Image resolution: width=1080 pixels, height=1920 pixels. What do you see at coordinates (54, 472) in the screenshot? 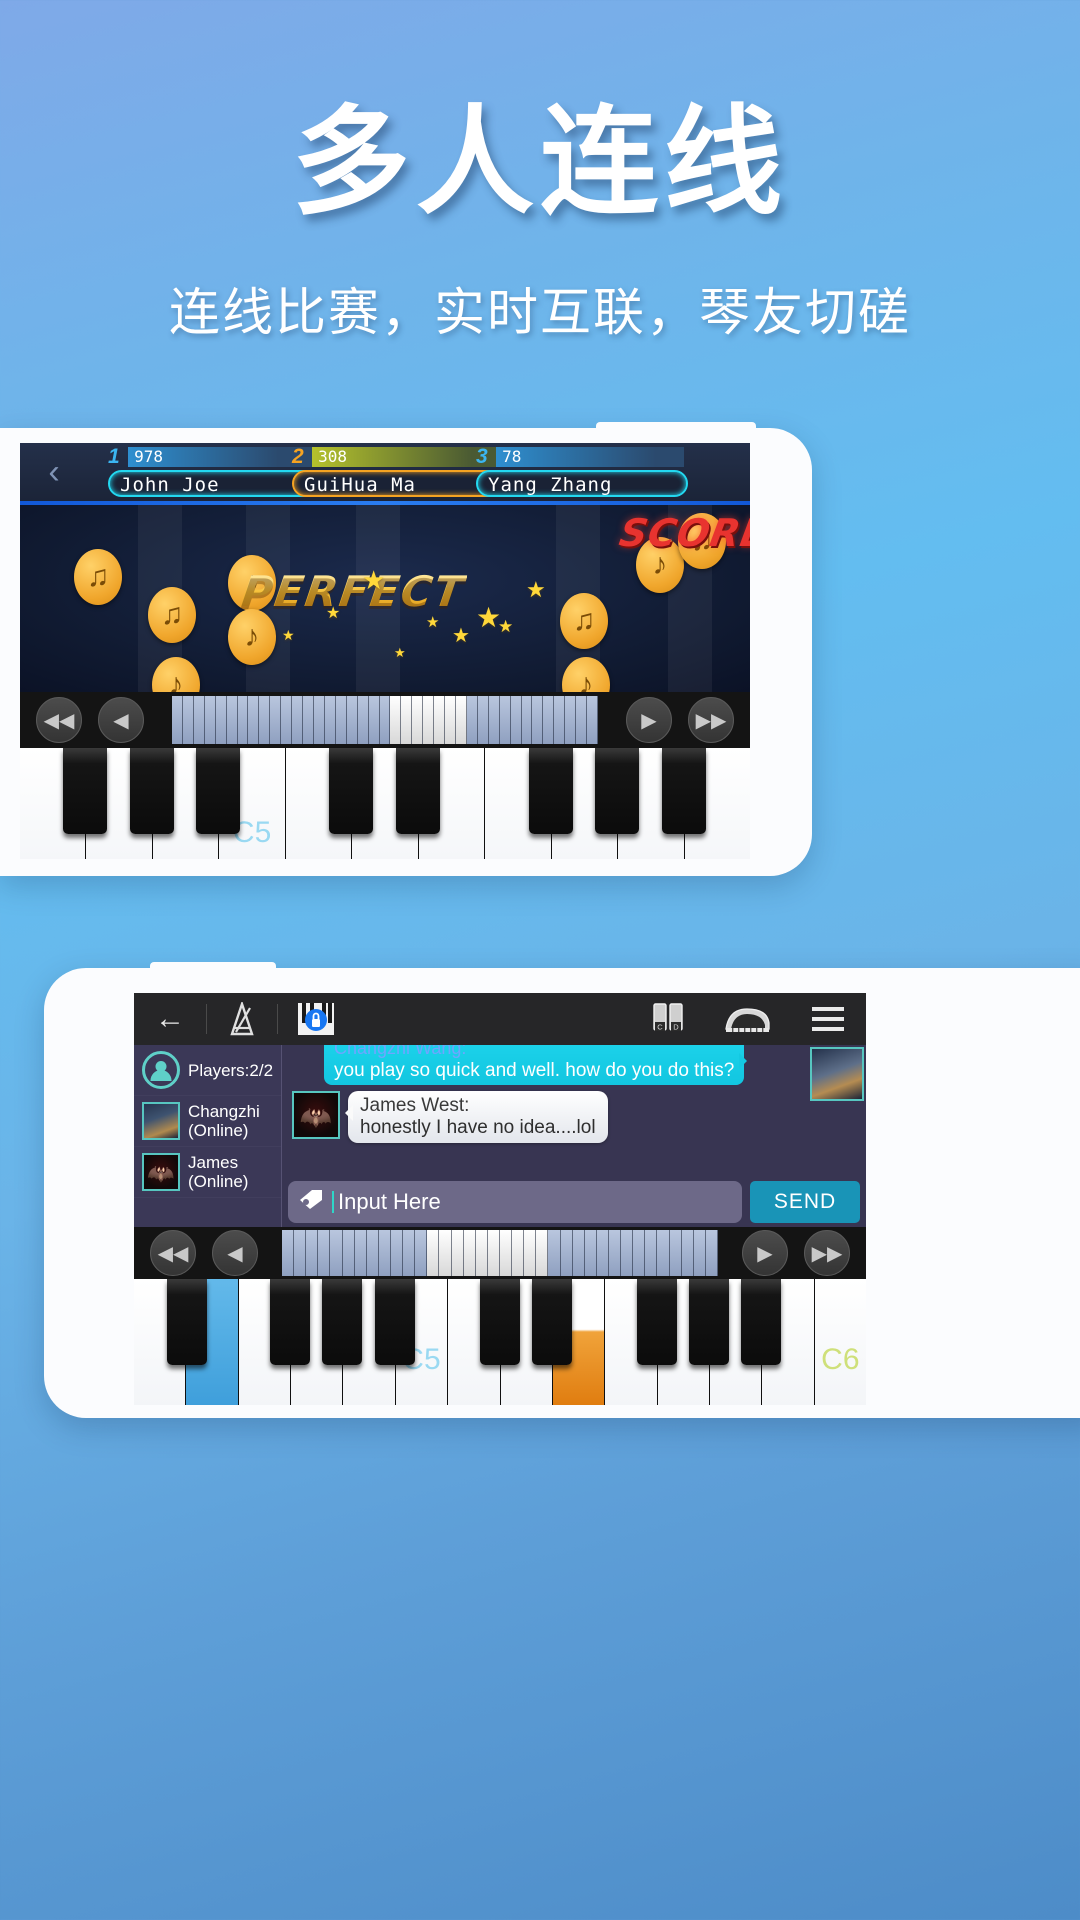
I see `back-icon: ‹` at bounding box center [54, 472].